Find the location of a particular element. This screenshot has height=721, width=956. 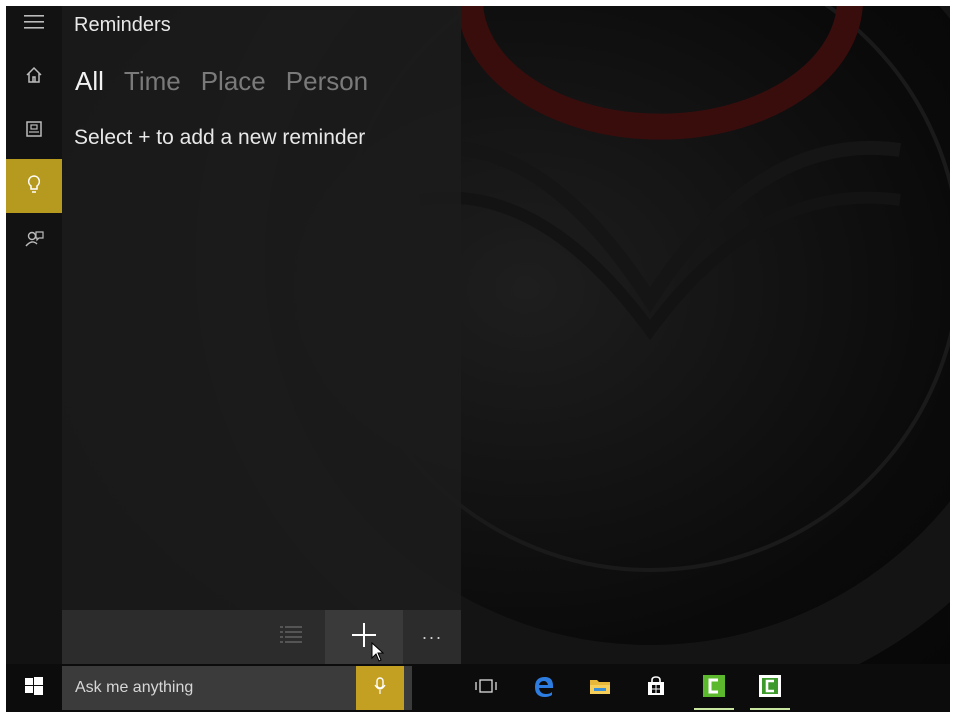

camtasia-recorder-icon is located at coordinates (714, 688).